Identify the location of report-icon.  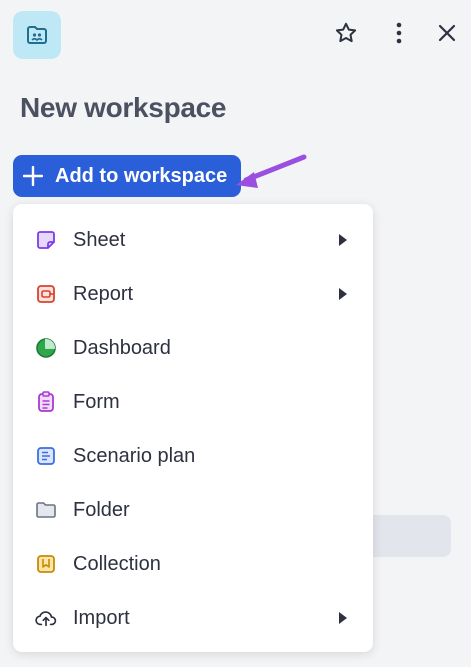
(46, 294).